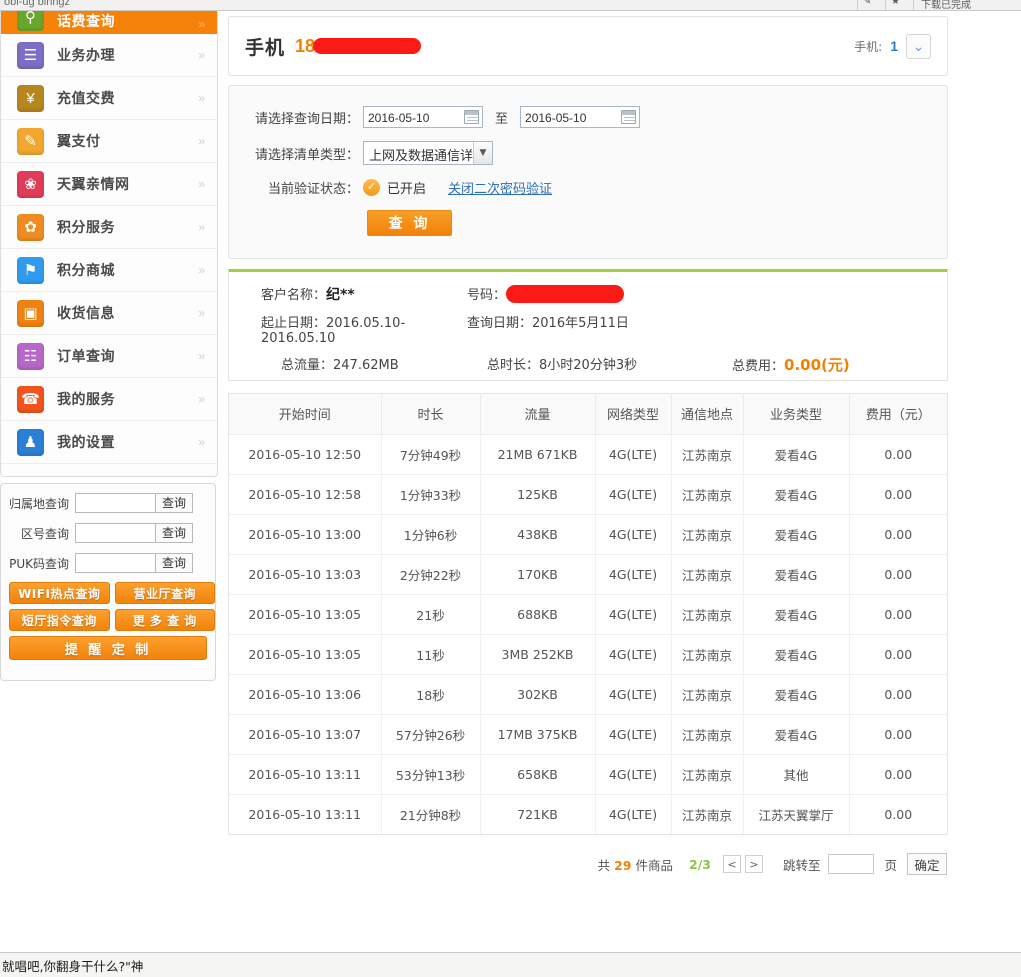  I want to click on chevron-down-icon: ▼, so click(482, 153).